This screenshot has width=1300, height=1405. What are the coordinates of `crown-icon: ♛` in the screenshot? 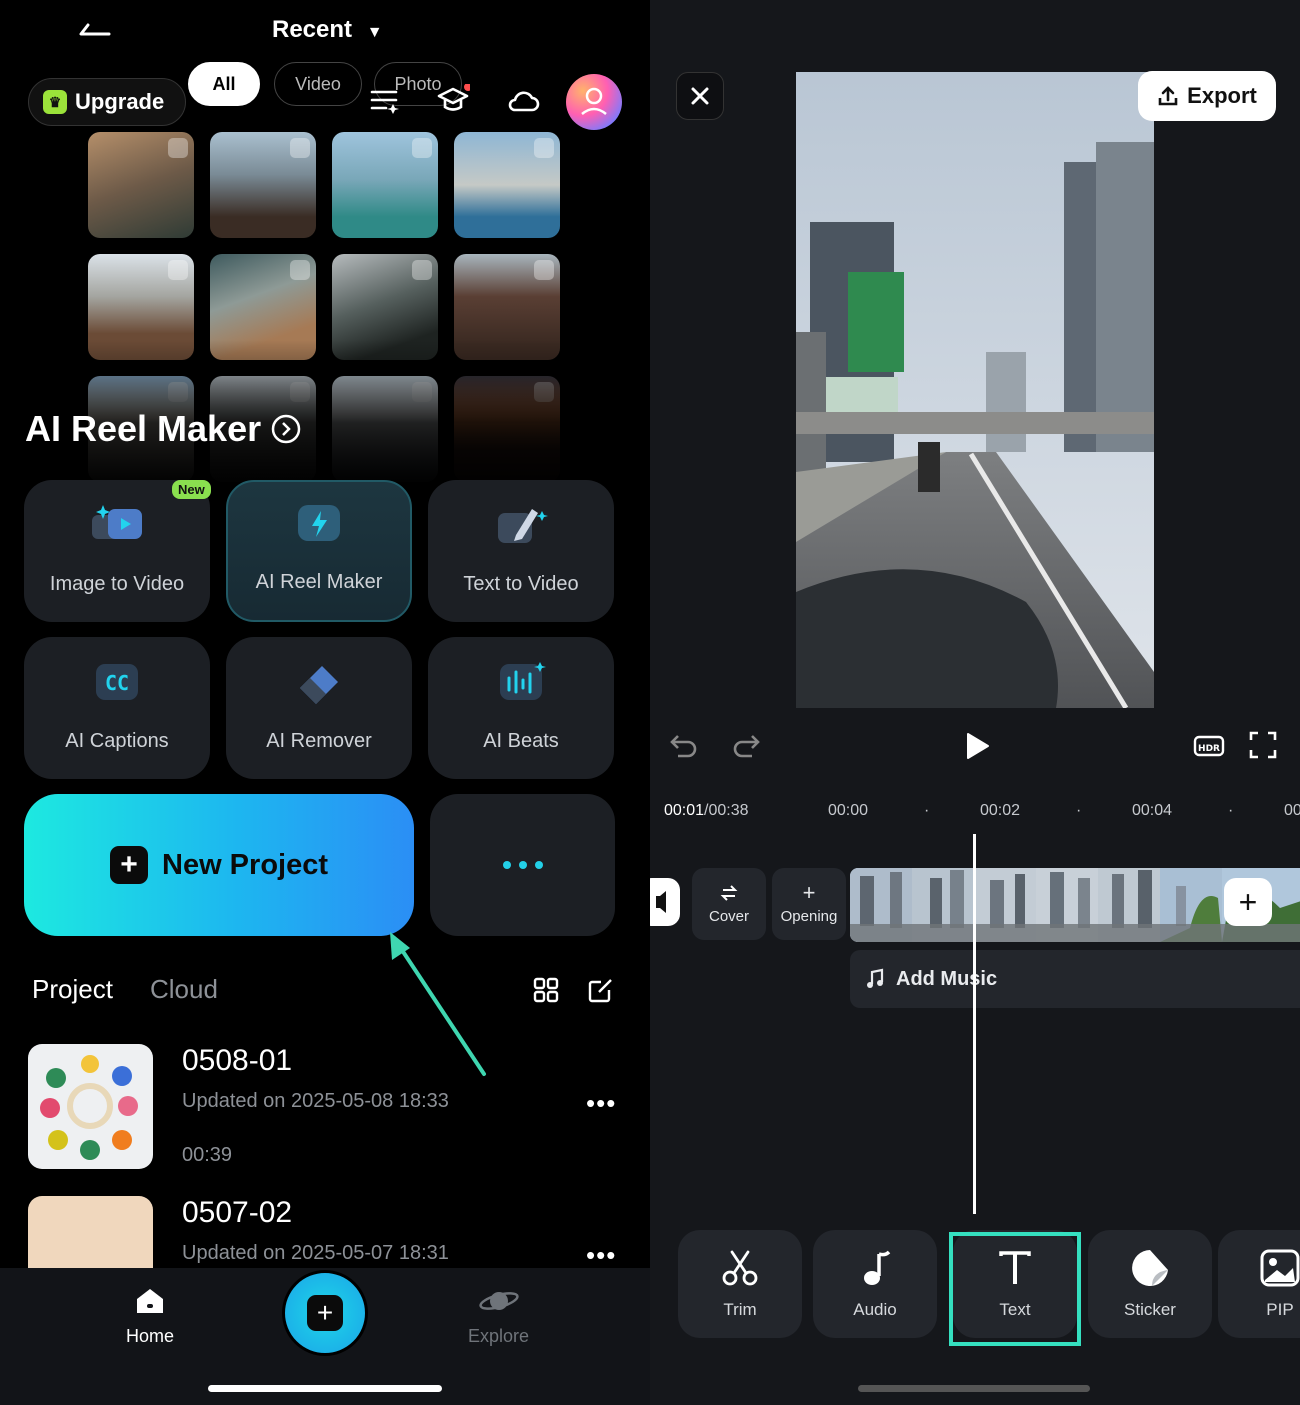 It's located at (55, 102).